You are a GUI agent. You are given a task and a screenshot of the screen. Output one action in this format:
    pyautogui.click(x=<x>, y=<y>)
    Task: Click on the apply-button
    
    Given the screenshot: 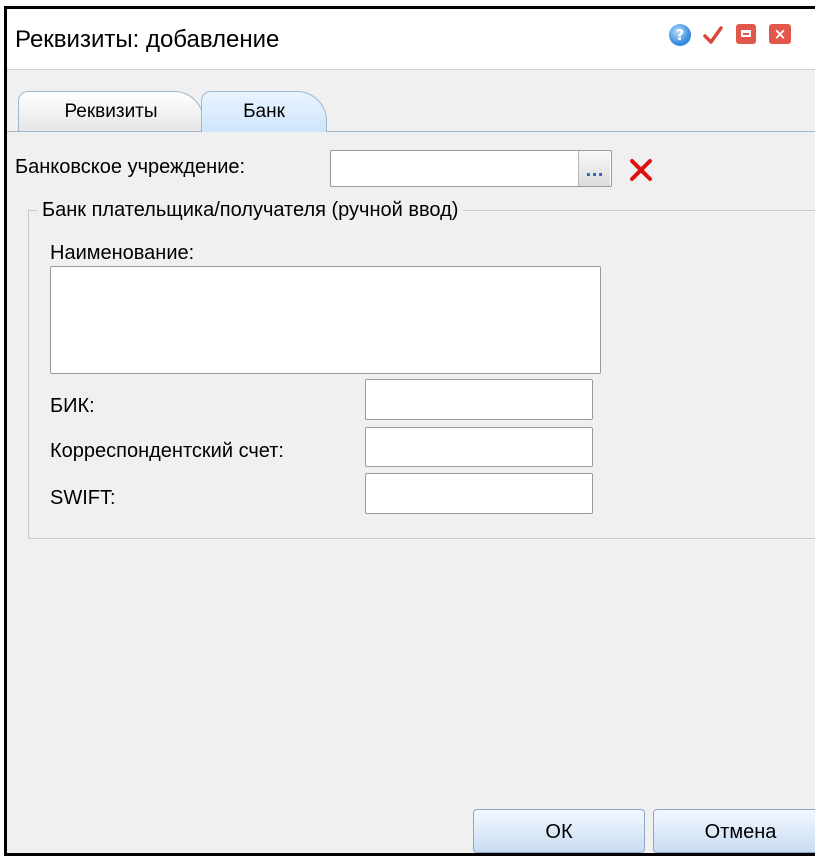 What is the action you would take?
    pyautogui.click(x=713, y=35)
    